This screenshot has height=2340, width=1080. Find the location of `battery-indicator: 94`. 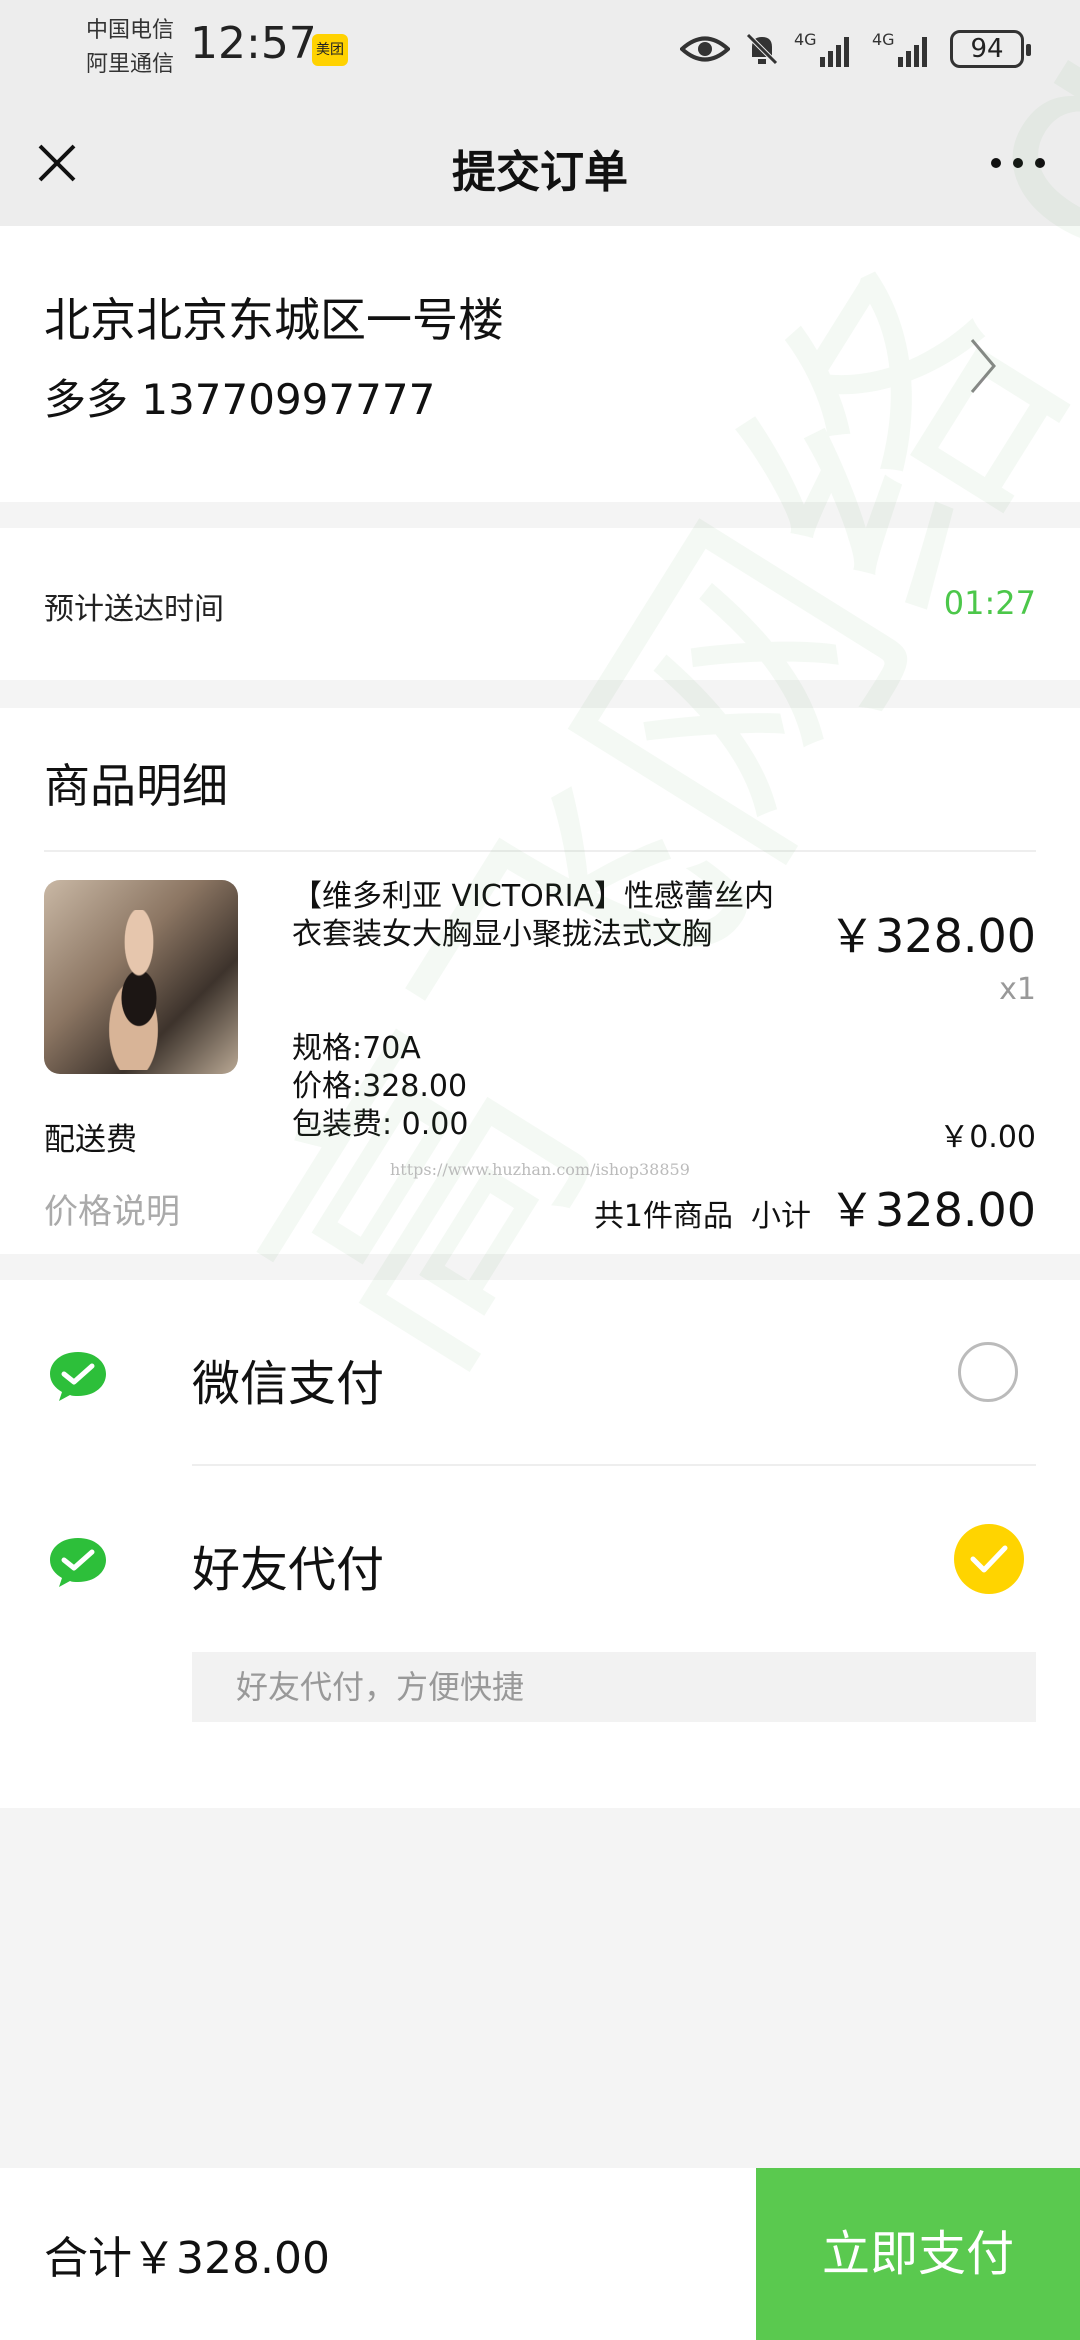

battery-indicator: 94 is located at coordinates (990, 49).